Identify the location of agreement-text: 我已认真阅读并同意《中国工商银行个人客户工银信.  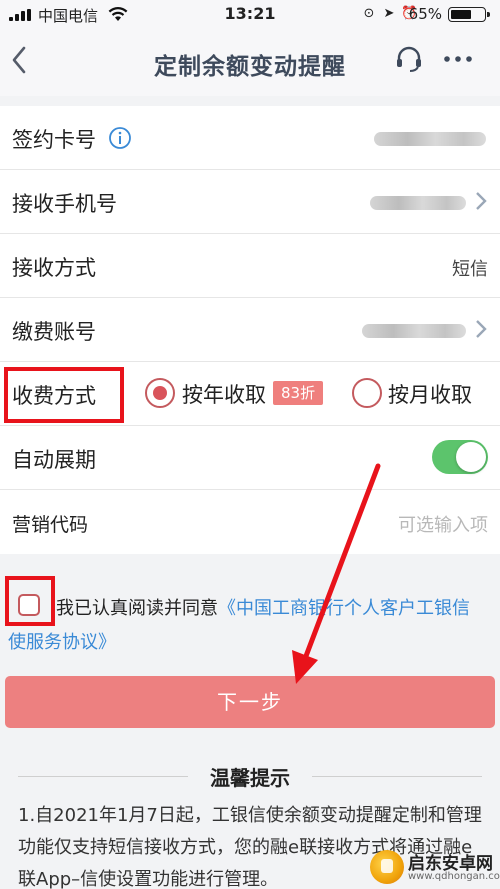
(263, 607).